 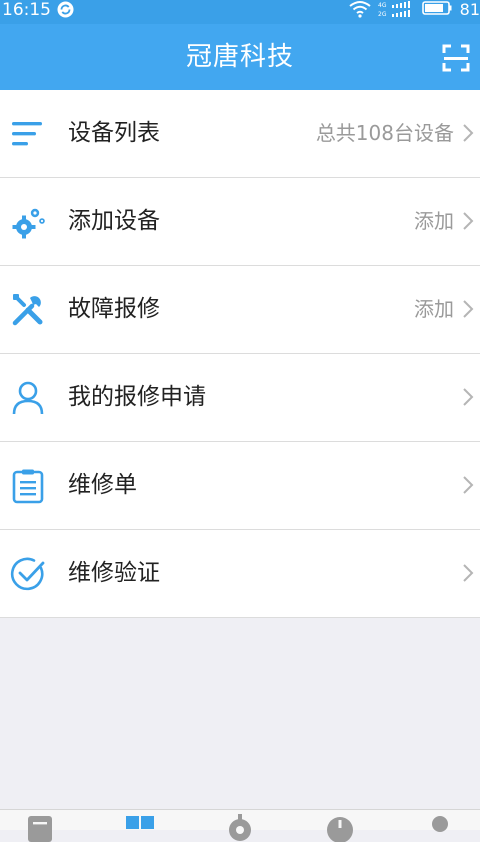 What do you see at coordinates (114, 573) in the screenshot?
I see `menu-item-label: 维修验证` at bounding box center [114, 573].